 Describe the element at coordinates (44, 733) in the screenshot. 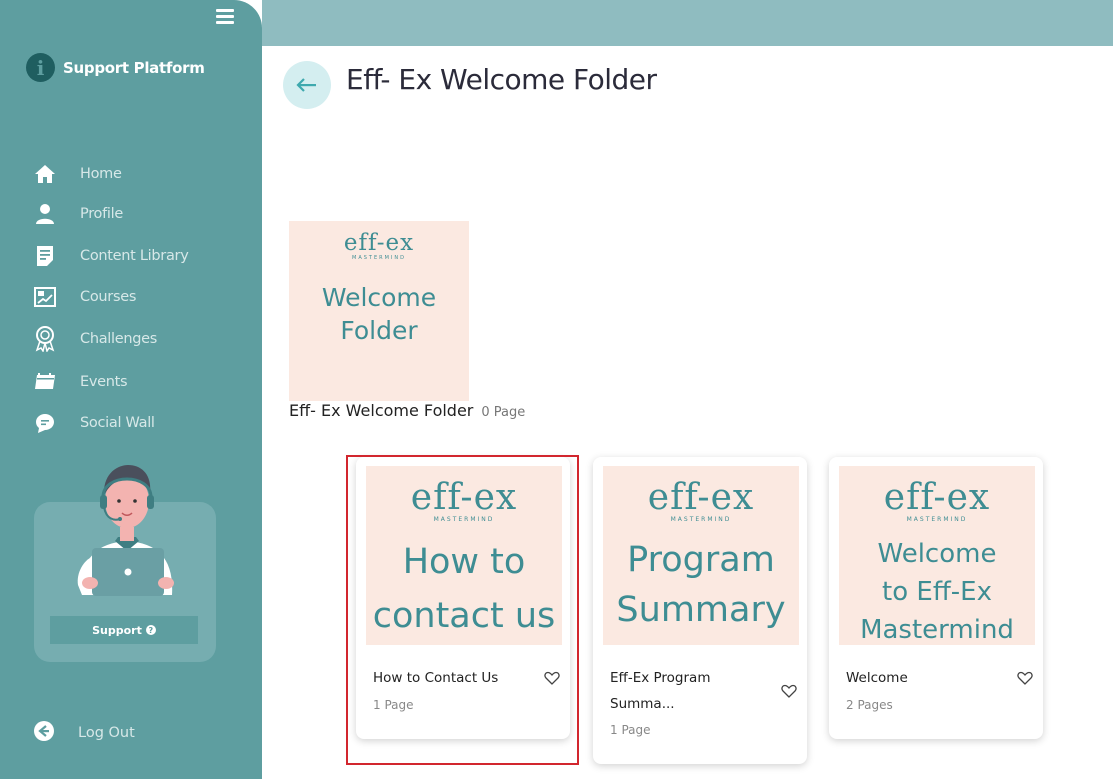

I see `logout-arrow-icon` at that location.